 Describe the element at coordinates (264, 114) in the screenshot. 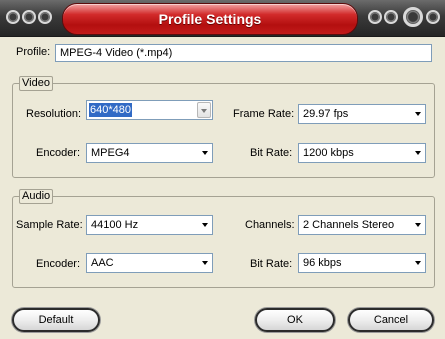

I see `frame-rate-label: Frame Rate:` at that location.